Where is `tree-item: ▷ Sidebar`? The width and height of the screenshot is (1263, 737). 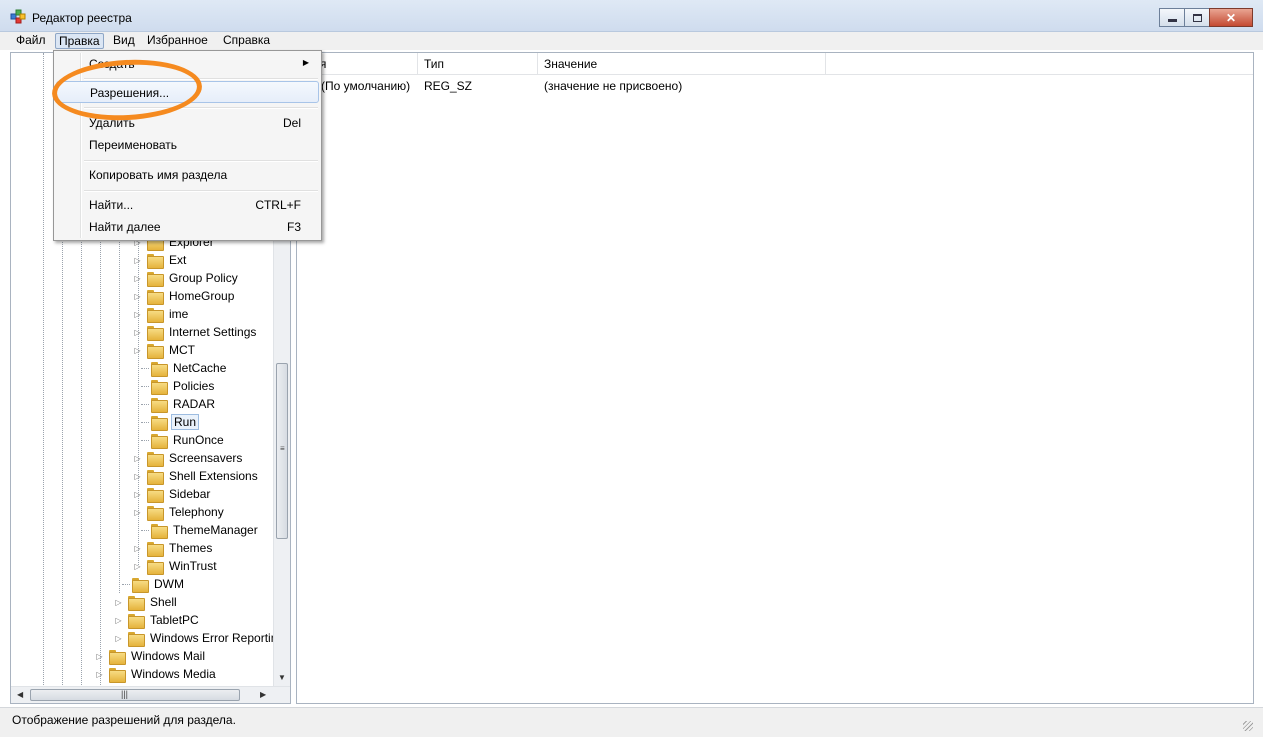 tree-item: ▷ Sidebar is located at coordinates (172, 494).